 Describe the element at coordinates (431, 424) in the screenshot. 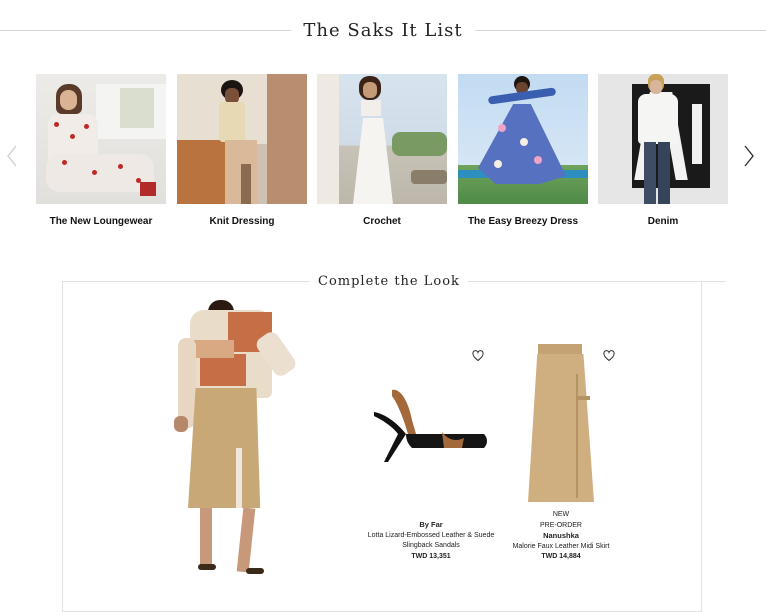

I see `product-image-sandals` at that location.